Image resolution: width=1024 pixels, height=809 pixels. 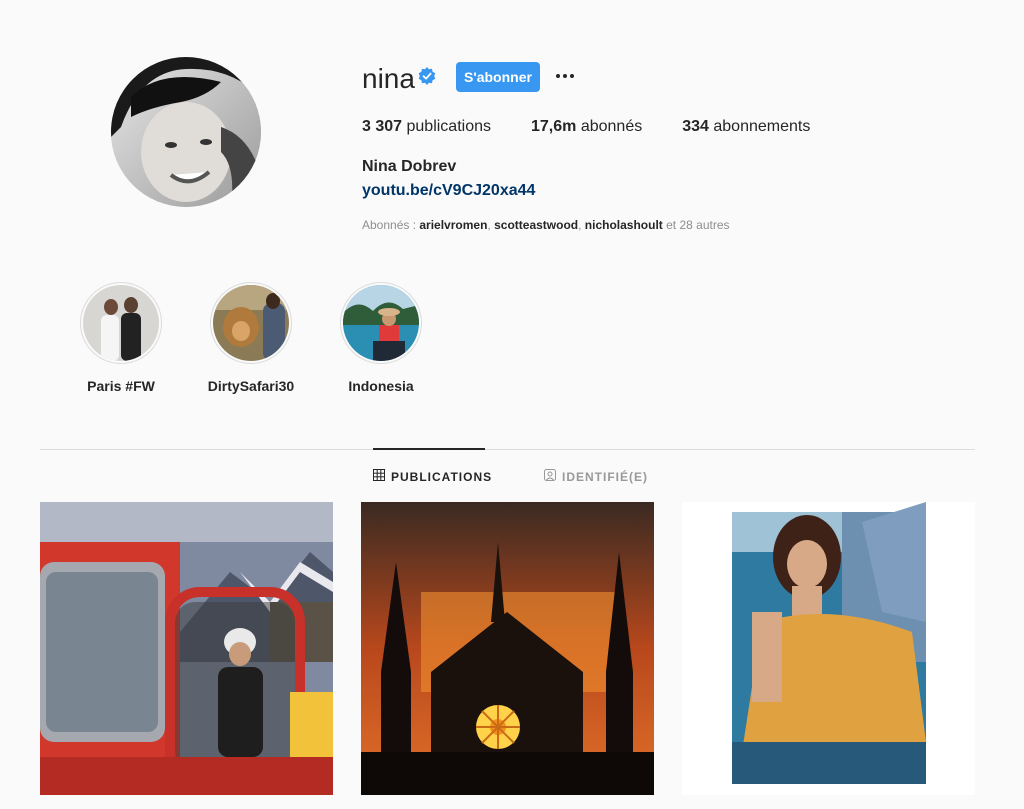 I want to click on posts-label: publications, so click(x=449, y=126).